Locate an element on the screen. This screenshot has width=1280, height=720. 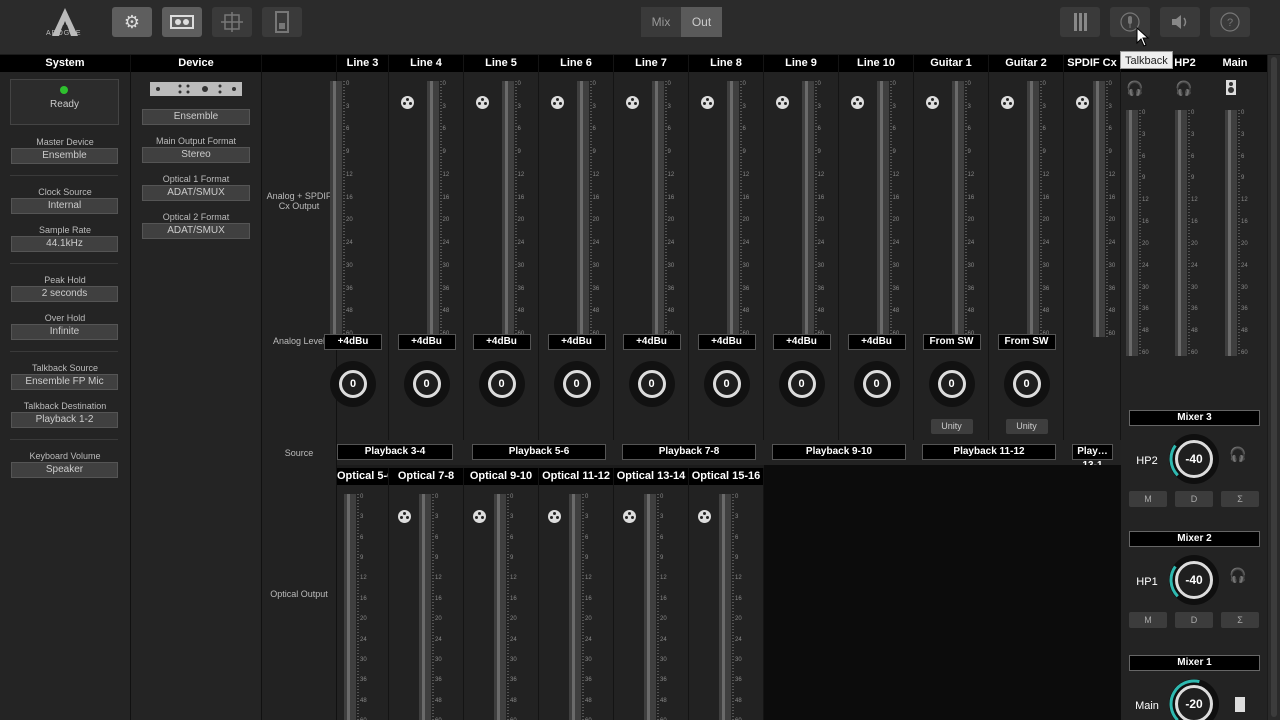
headphones-icon: 🎧 is located at coordinates (1238, 575).